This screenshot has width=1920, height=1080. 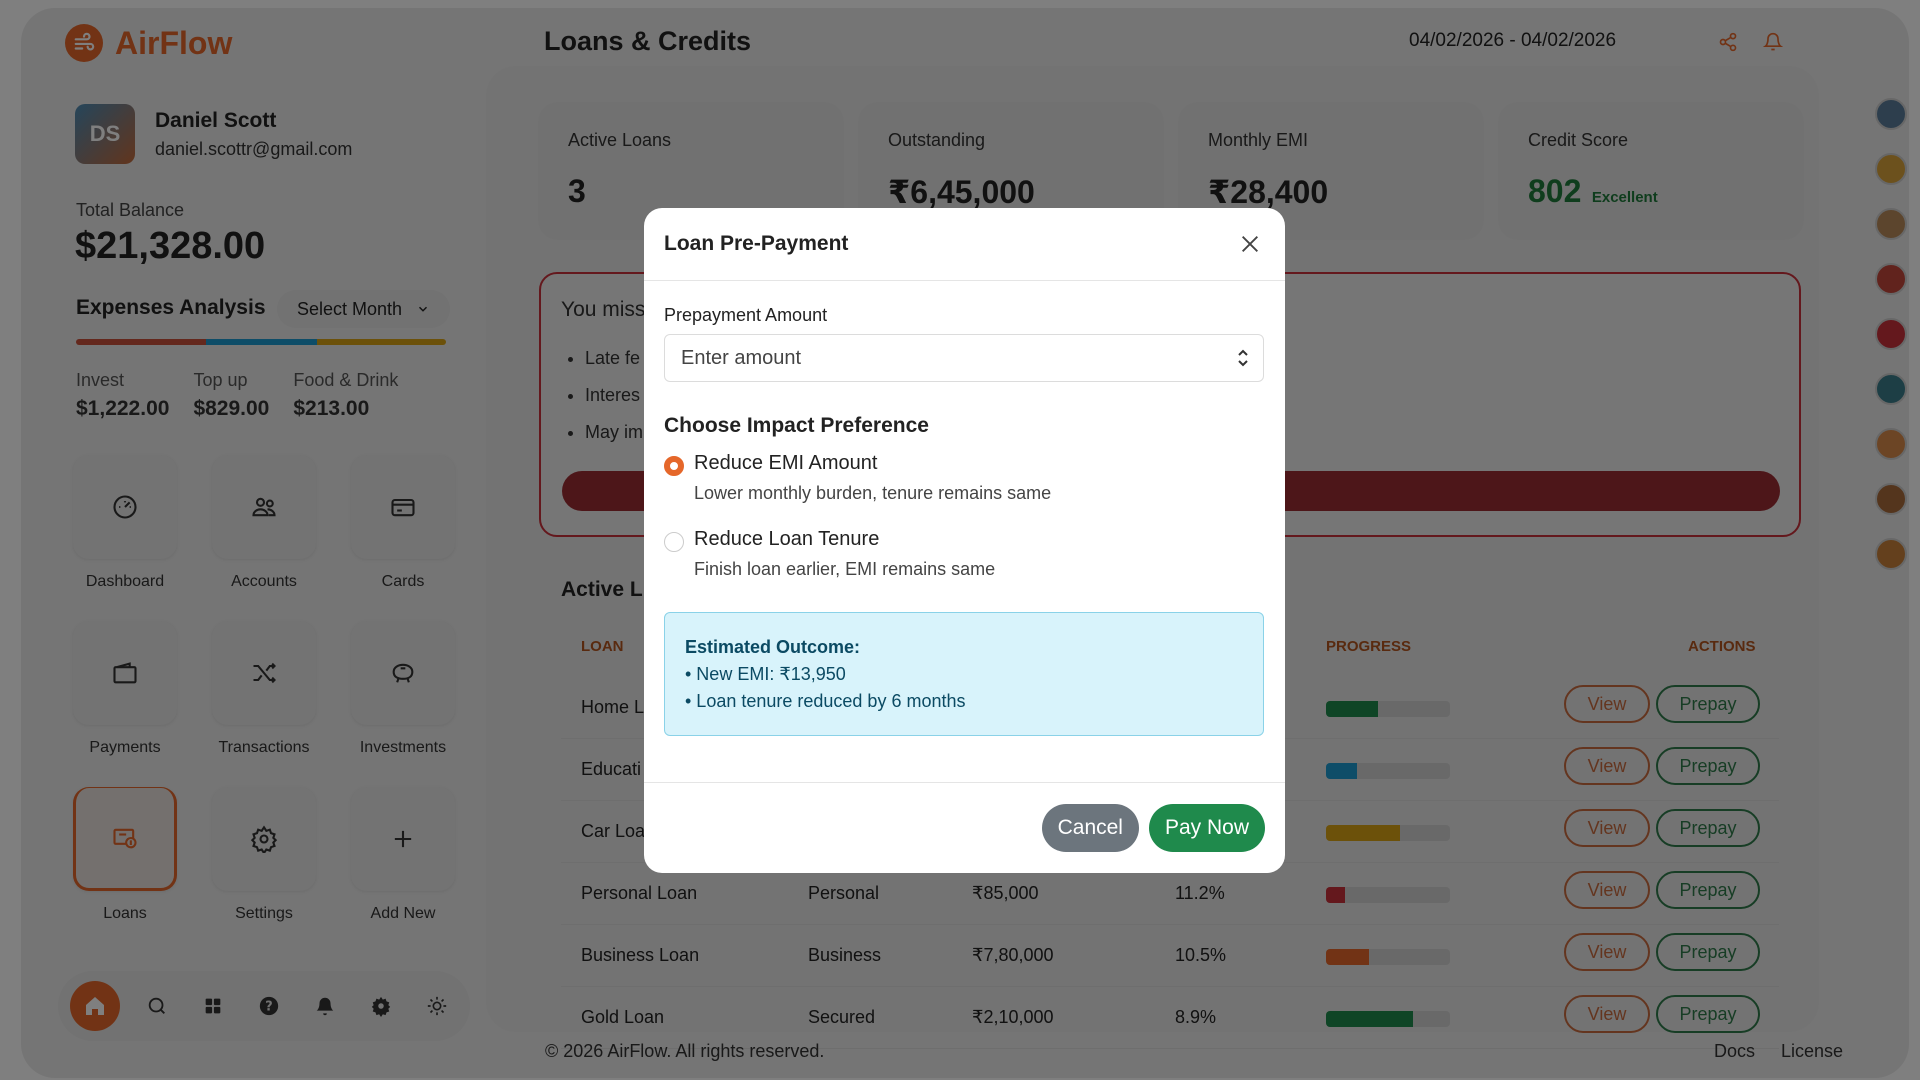 What do you see at coordinates (674, 542) in the screenshot?
I see `radio-reduce-tenure` at bounding box center [674, 542].